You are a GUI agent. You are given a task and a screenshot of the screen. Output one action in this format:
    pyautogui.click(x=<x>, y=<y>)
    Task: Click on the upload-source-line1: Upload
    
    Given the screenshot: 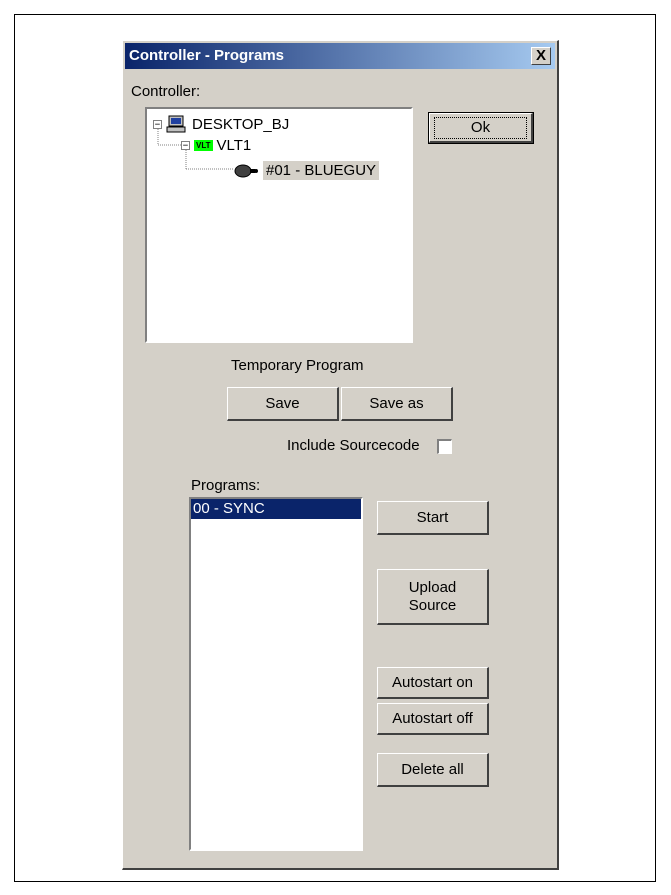 What is the action you would take?
    pyautogui.click(x=432, y=587)
    